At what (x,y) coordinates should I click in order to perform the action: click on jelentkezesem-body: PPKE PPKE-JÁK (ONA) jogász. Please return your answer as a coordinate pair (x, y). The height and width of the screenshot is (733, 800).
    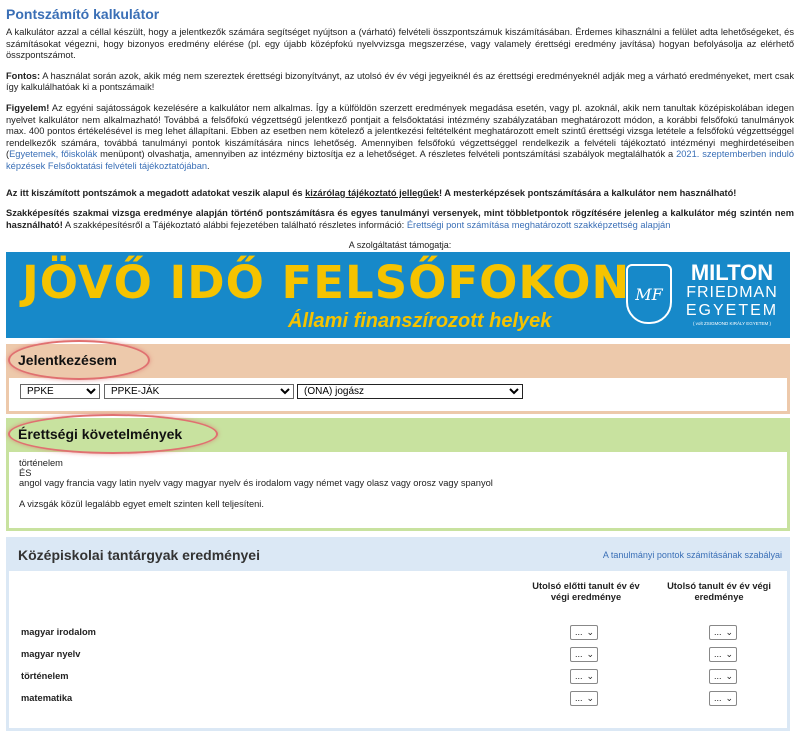
    Looking at the image, I should click on (398, 396).